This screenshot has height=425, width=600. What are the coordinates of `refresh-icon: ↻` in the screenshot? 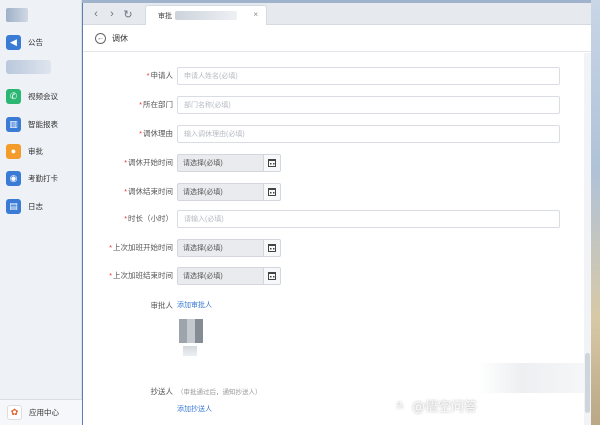 It's located at (128, 14).